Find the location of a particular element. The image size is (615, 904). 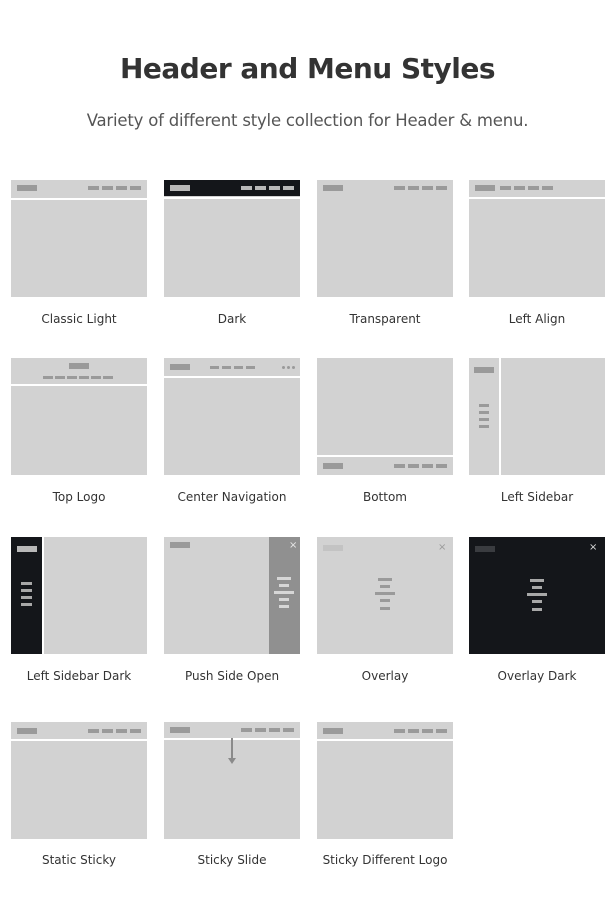

style-card-classic-light: Classic Light is located at coordinates (79, 253).